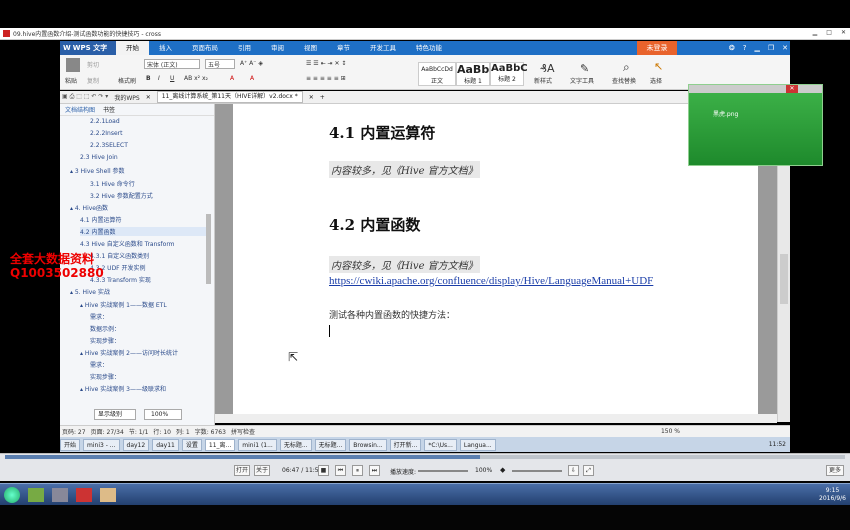 This screenshot has height=530, width=850. What do you see at coordinates (71, 80) in the screenshot?
I see `paste-button: 粘贴` at bounding box center [71, 80].